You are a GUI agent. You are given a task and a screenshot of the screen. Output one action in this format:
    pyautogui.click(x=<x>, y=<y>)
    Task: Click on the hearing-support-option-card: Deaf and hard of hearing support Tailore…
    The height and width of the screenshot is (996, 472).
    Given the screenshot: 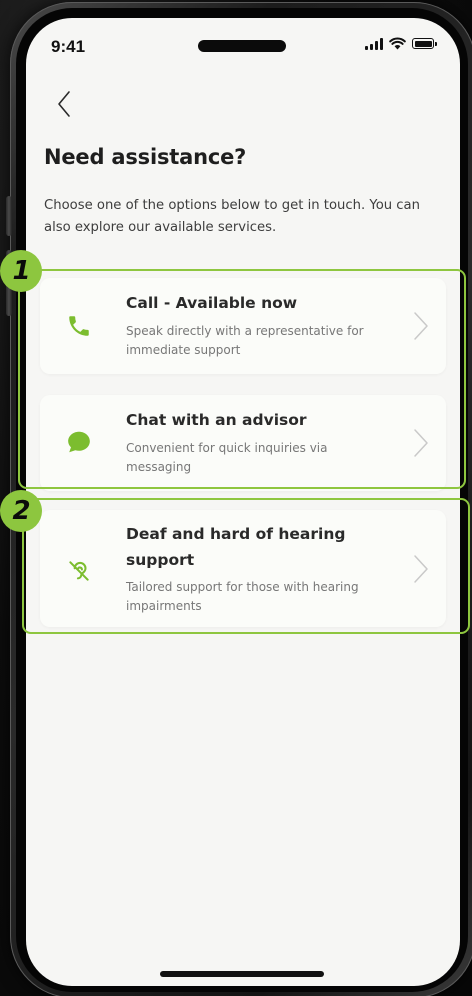 What is the action you would take?
    pyautogui.click(x=243, y=568)
    